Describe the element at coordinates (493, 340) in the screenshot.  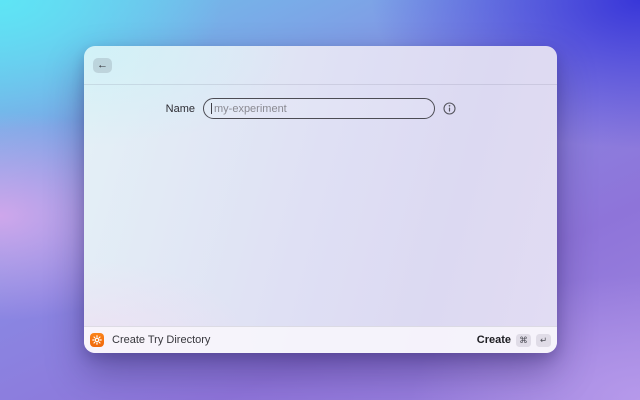
I see `create-button-label: Create` at that location.